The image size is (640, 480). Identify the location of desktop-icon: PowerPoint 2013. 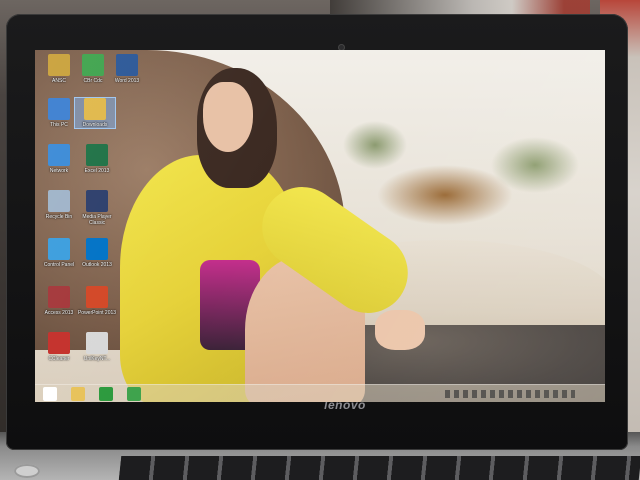
(97, 301).